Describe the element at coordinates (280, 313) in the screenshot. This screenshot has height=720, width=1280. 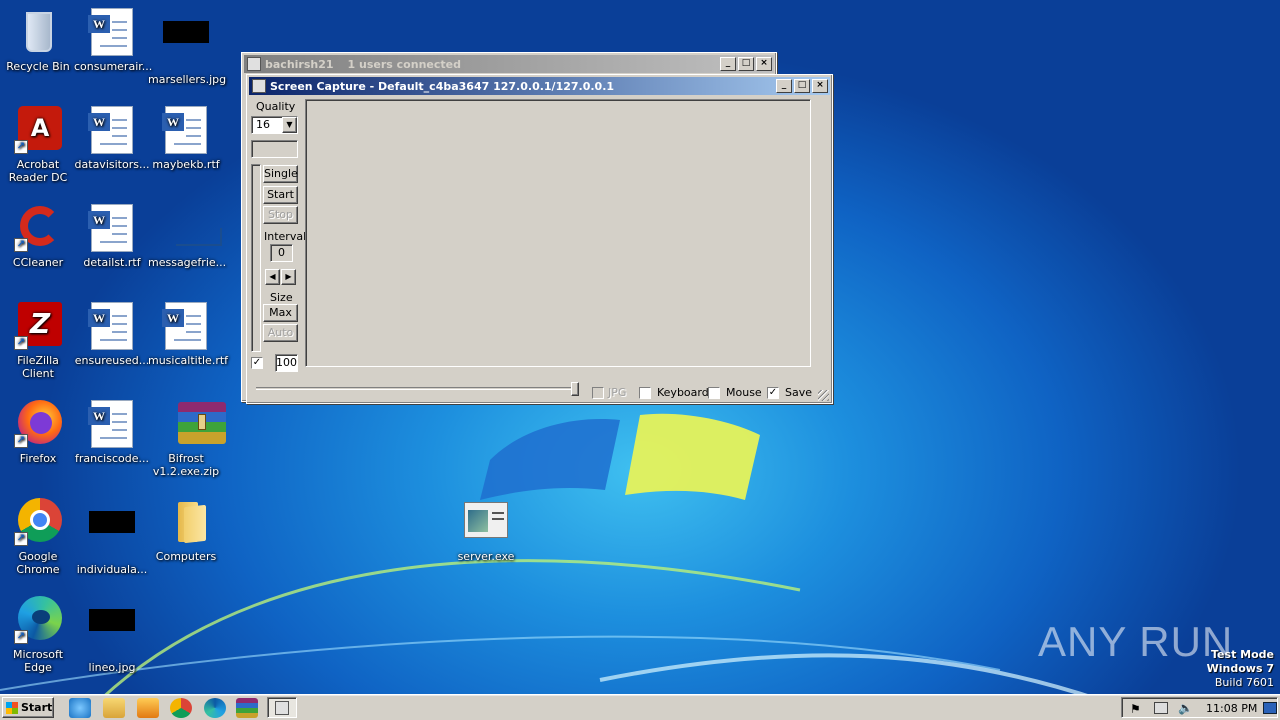
I see `max-button: Max` at that location.